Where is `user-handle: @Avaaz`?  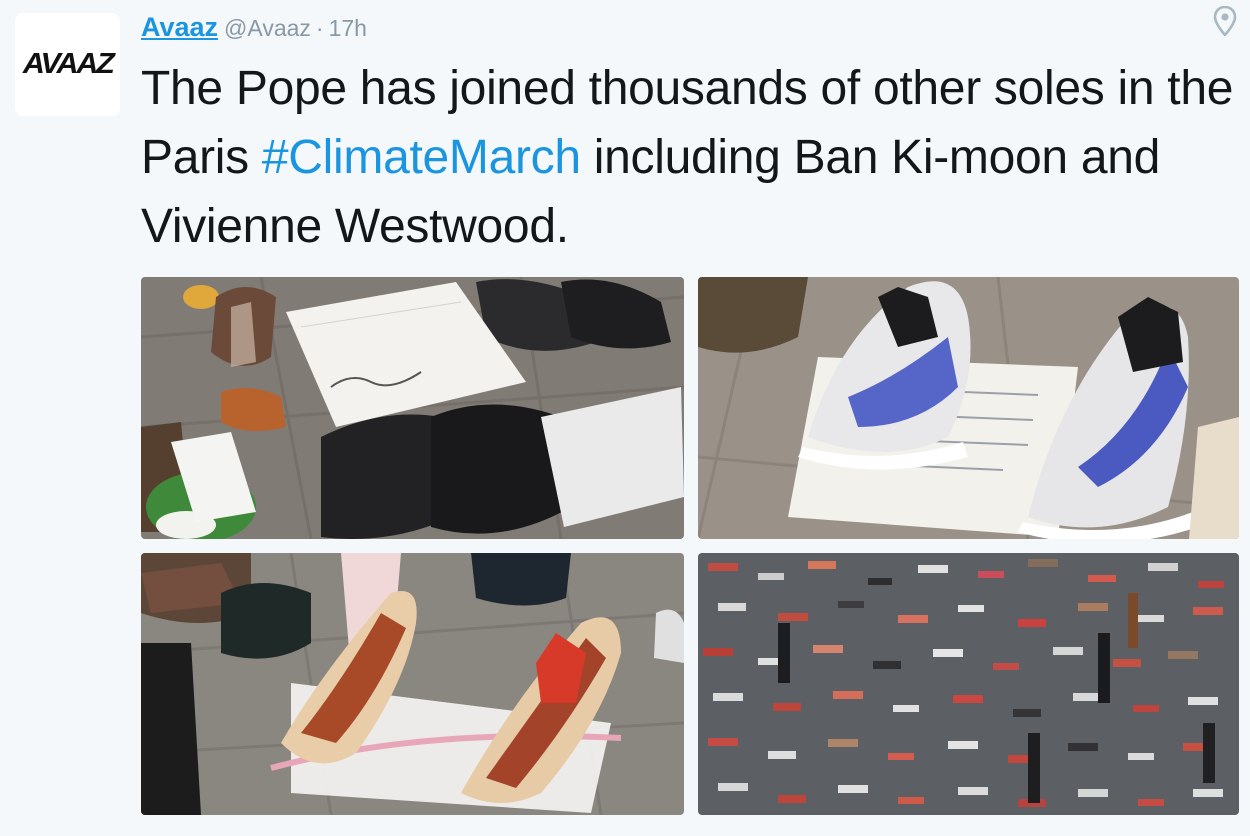
user-handle: @Avaaz is located at coordinates (267, 28).